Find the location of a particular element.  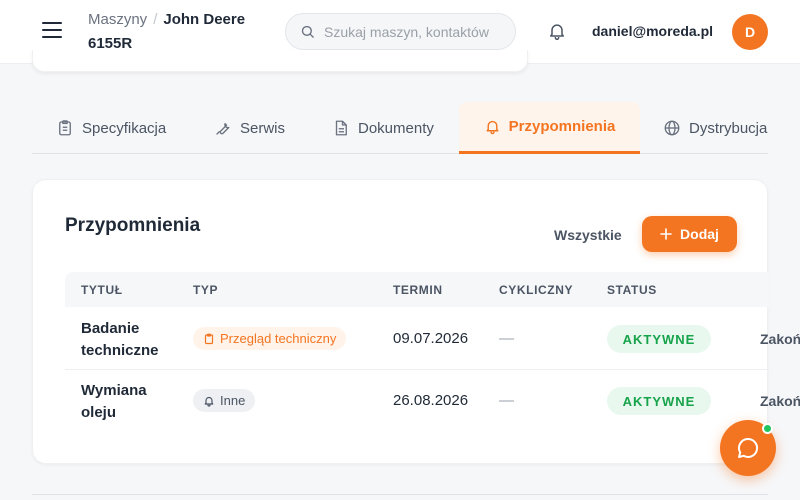

type-badge: Inne is located at coordinates (224, 400).